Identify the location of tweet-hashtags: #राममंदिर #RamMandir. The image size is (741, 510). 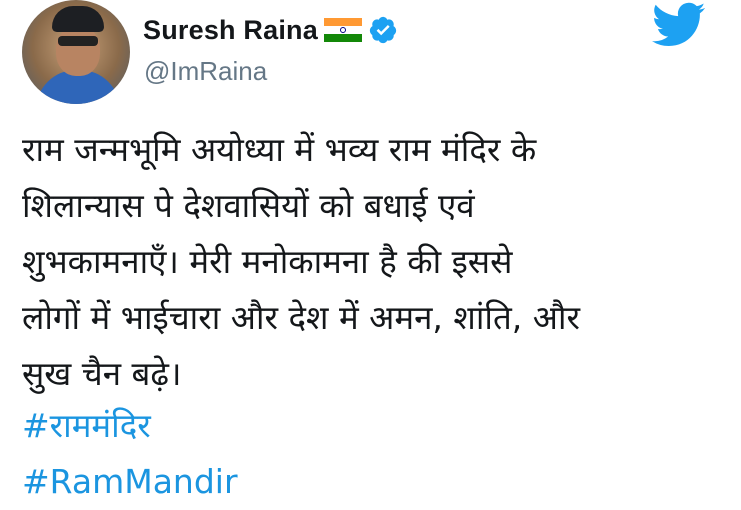
(130, 454).